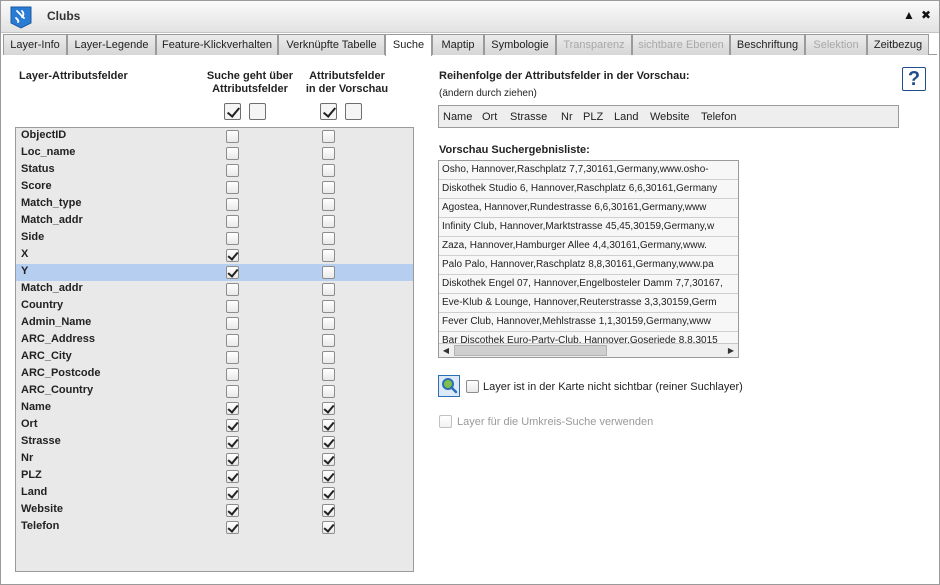 The width and height of the screenshot is (940, 585). Describe the element at coordinates (214, 170) in the screenshot. I see `field-row: Status` at that location.